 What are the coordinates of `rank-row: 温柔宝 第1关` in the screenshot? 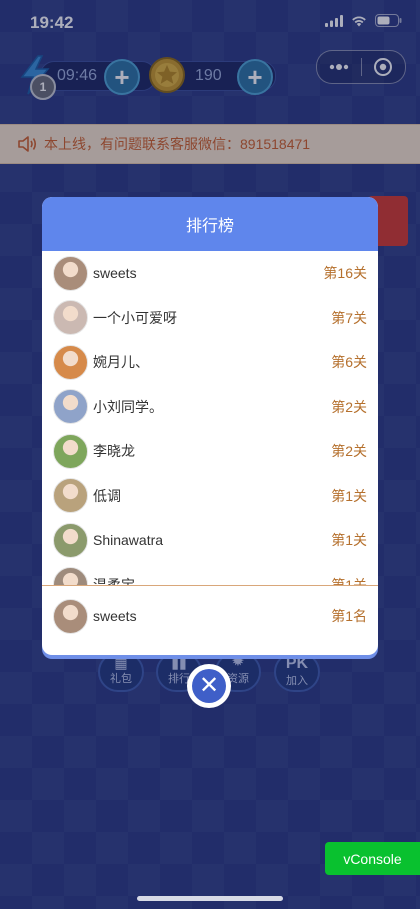 It's located at (210, 574).